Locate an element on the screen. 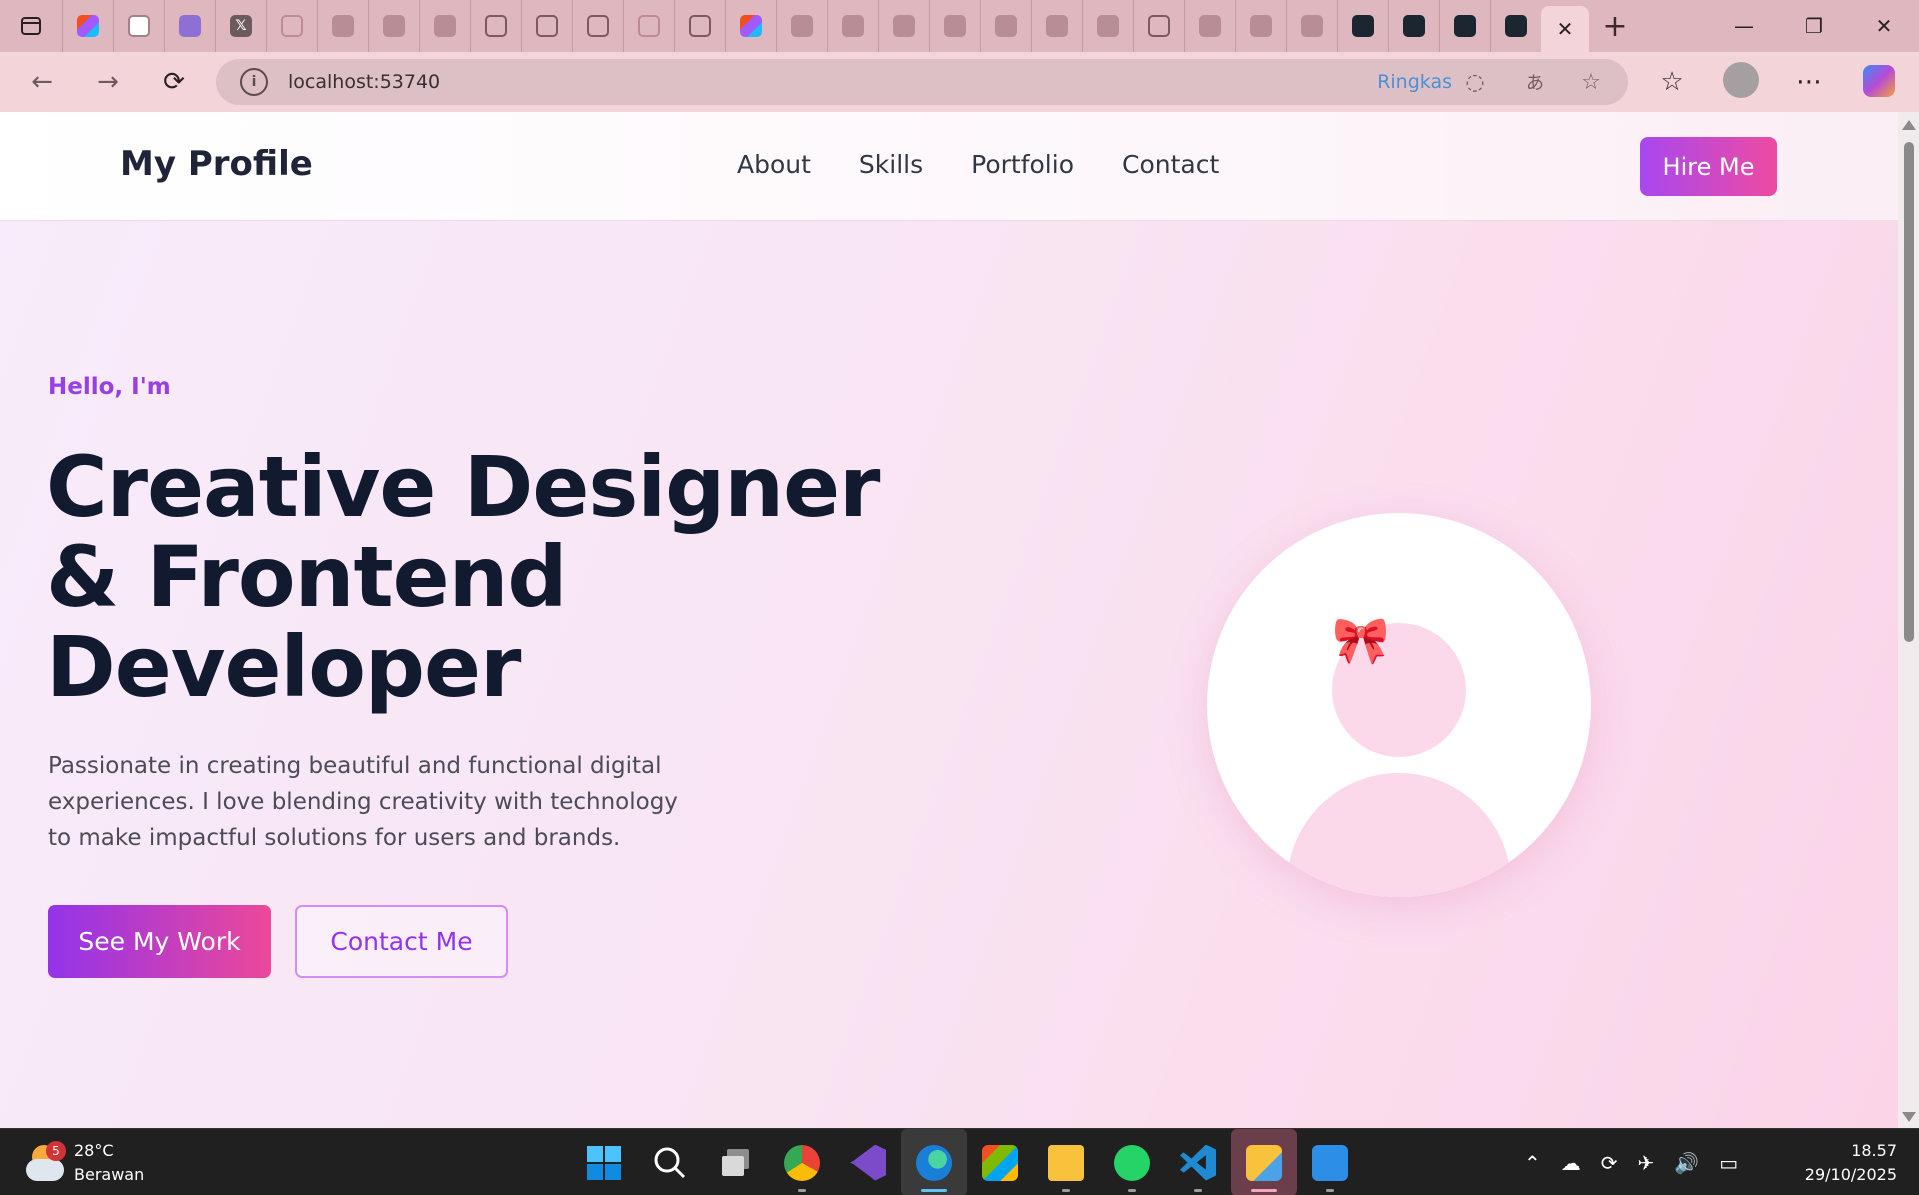 The height and width of the screenshot is (1195, 1919). weather-badge: 5 is located at coordinates (56, 1151).